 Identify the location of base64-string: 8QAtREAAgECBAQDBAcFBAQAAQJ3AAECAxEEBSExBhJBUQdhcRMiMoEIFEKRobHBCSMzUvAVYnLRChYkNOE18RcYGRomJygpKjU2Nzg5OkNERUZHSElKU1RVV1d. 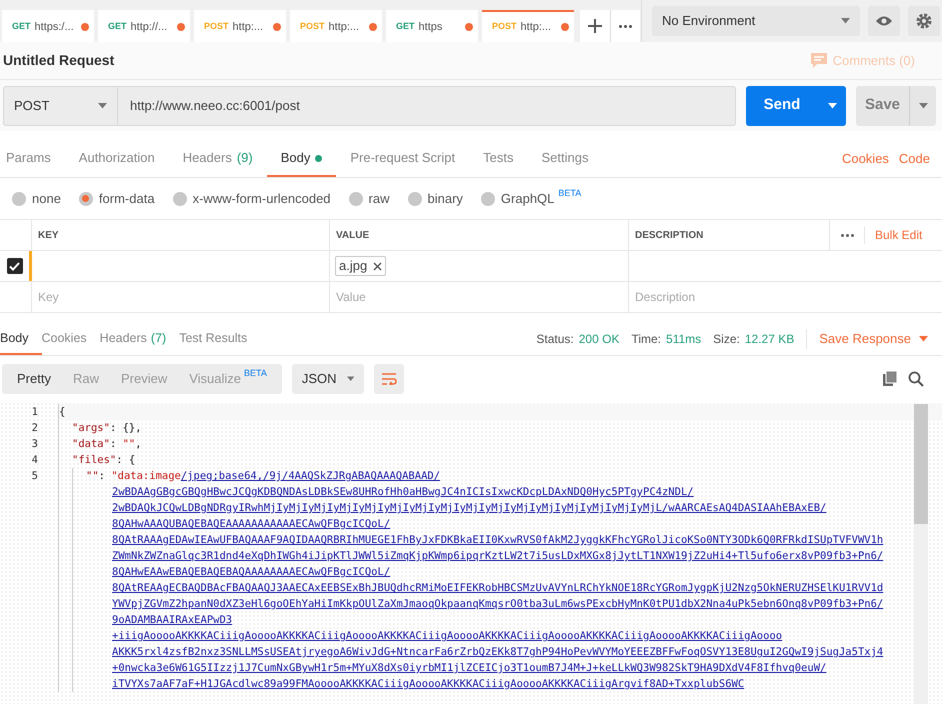
(498, 588).